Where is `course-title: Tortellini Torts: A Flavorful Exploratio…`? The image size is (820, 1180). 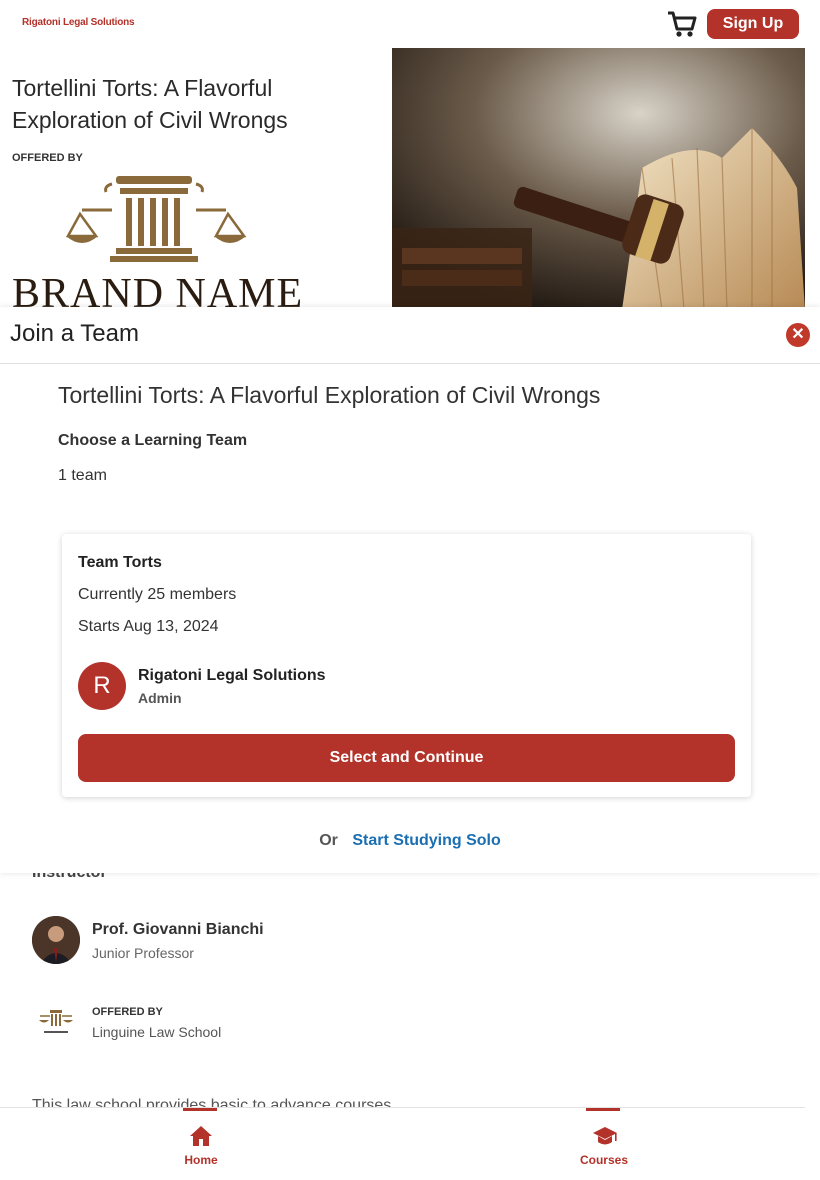 course-title: Tortellini Torts: A Flavorful Exploratio… is located at coordinates (150, 104).